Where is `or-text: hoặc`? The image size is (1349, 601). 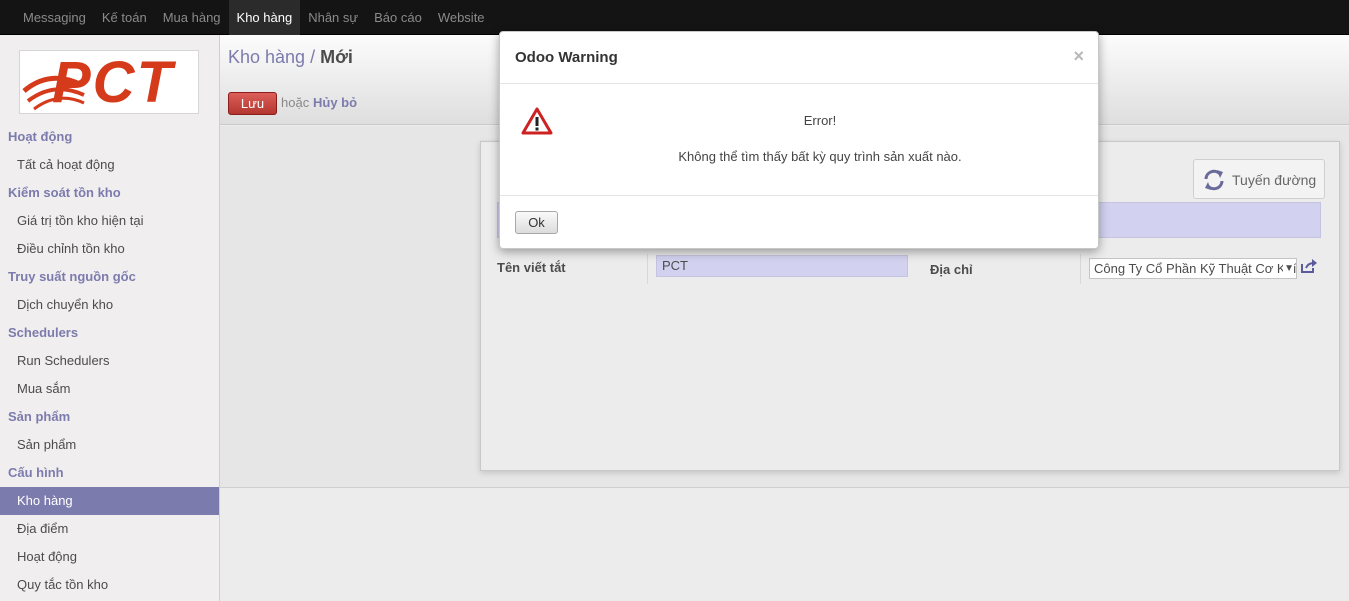 or-text: hoặc is located at coordinates (295, 102).